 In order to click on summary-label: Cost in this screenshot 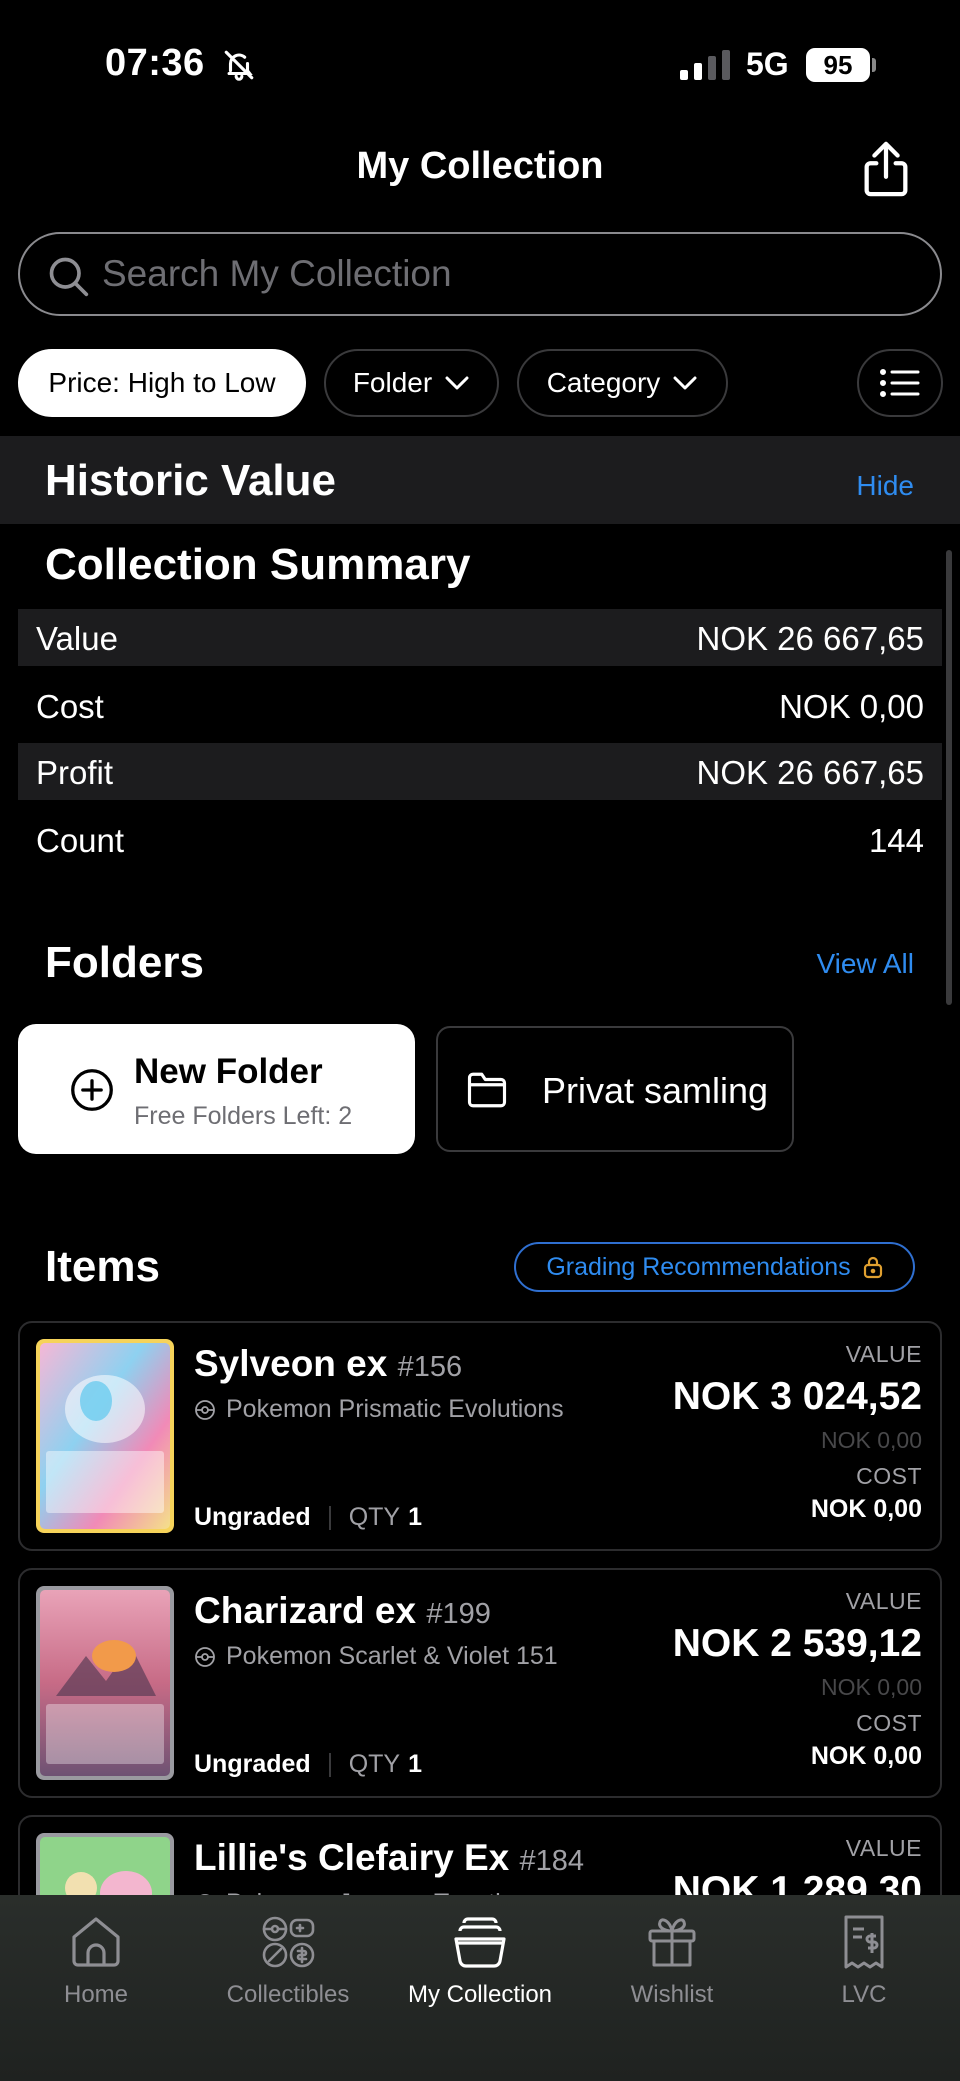, I will do `click(70, 706)`.